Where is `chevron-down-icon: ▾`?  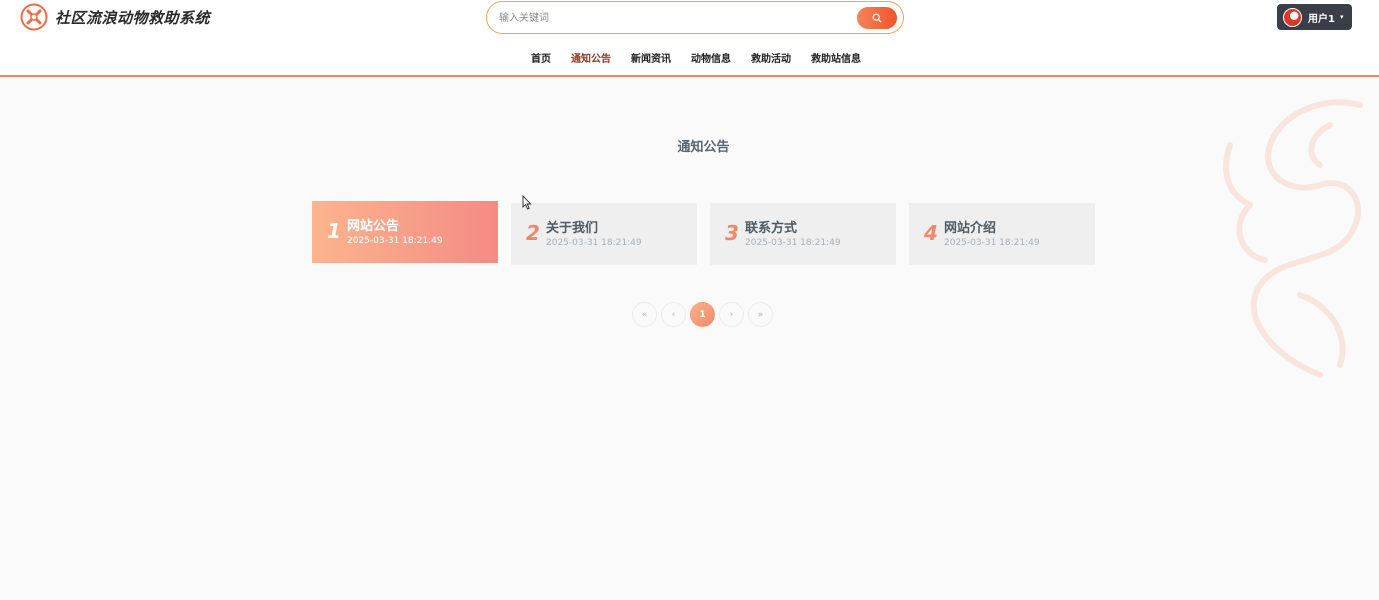
chevron-down-icon: ▾ is located at coordinates (1341, 17).